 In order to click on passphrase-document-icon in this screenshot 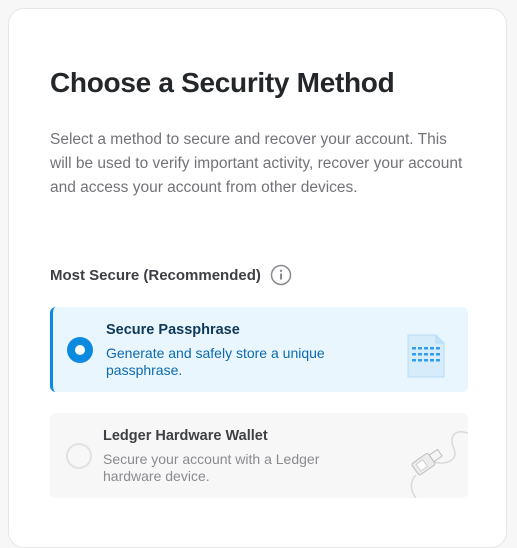, I will do `click(428, 352)`.